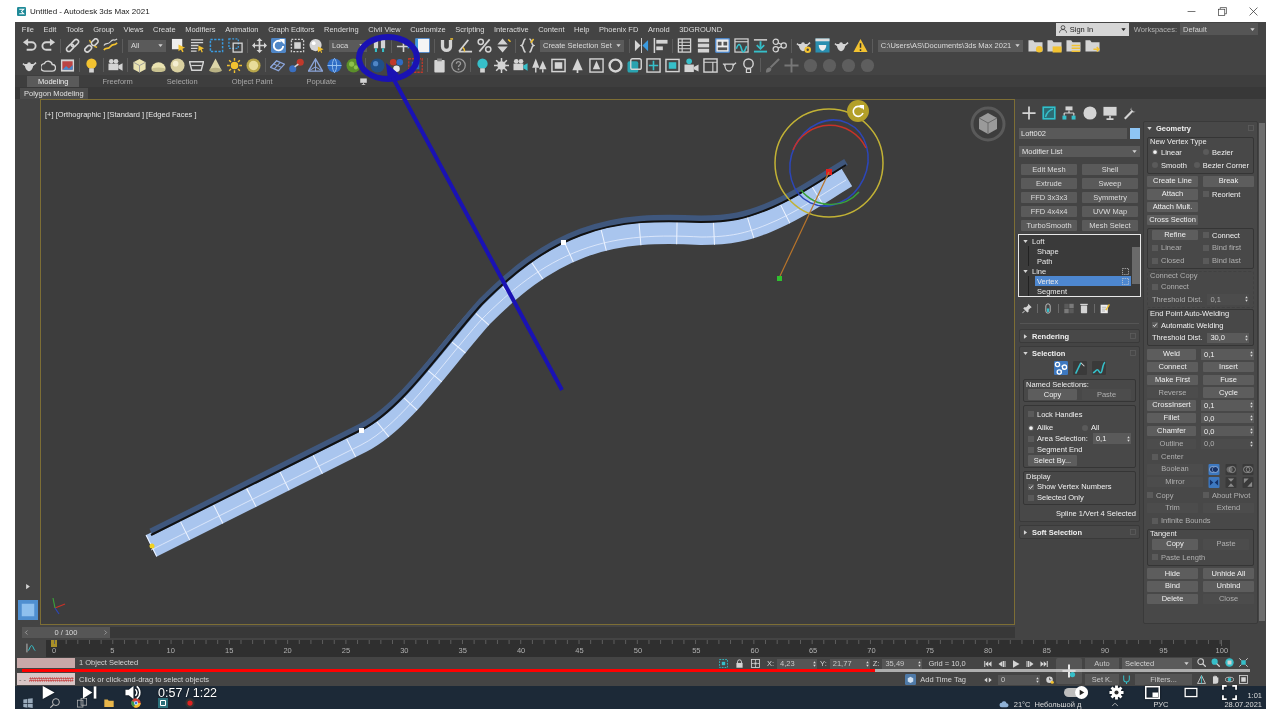 This screenshot has height=709, width=1266. I want to click on search-icon, so click(55, 703).